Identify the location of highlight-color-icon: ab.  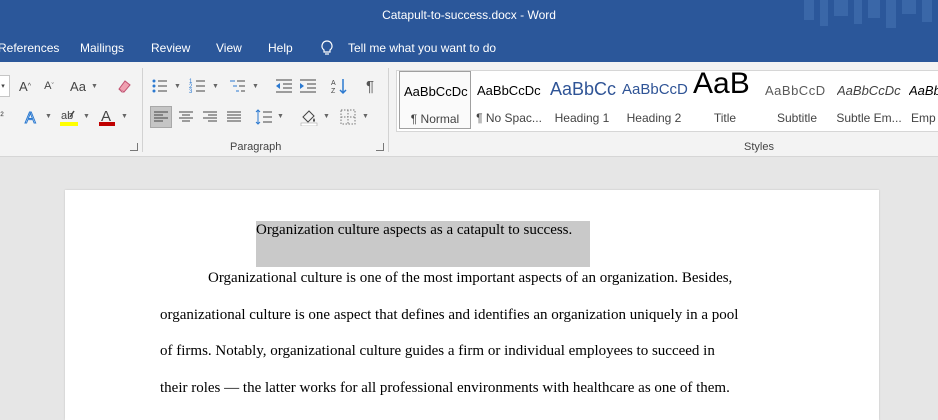
(69, 117).